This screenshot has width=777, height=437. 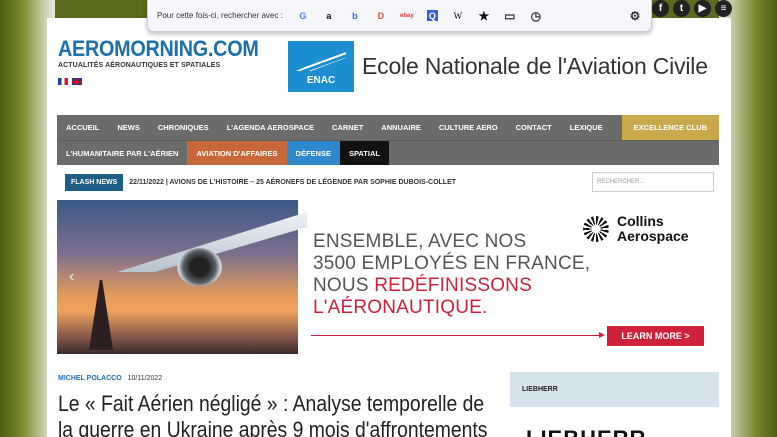 What do you see at coordinates (432, 15) in the screenshot?
I see `qwant-icon: Q` at bounding box center [432, 15].